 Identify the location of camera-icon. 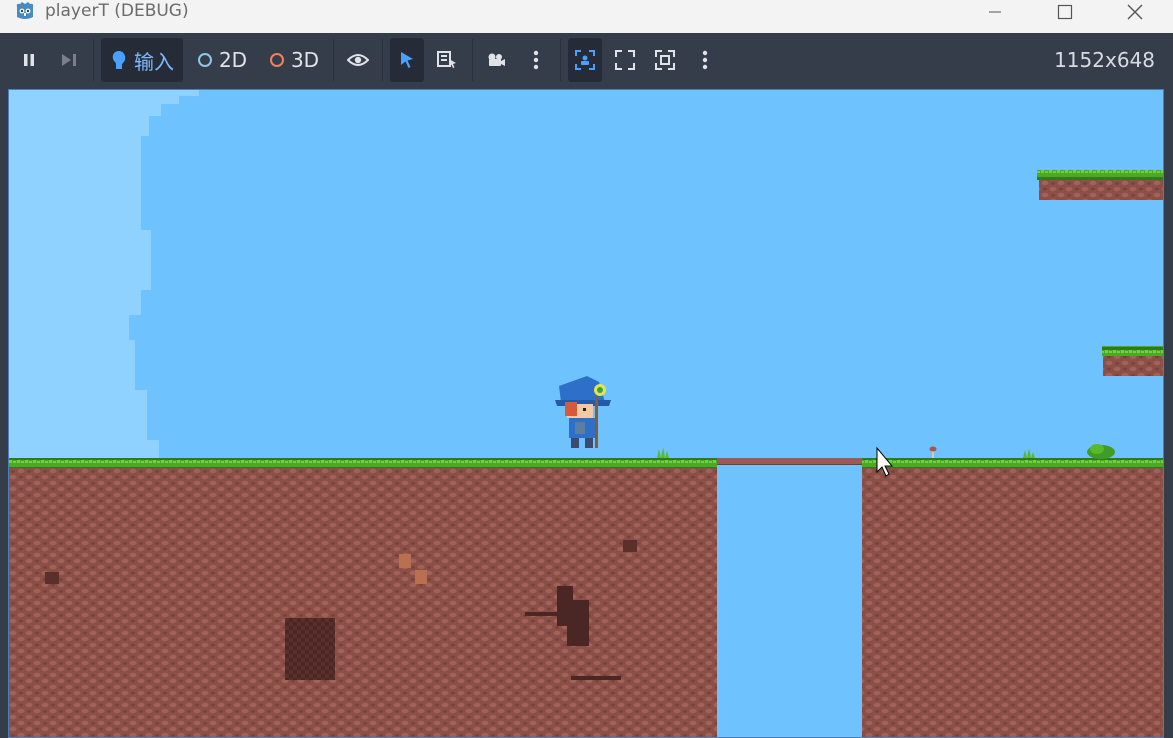
(496, 59).